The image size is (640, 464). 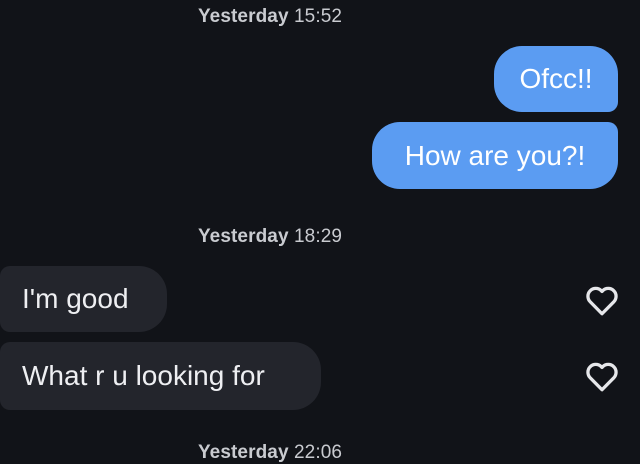 I want to click on message-text: I'm good, so click(x=75, y=298).